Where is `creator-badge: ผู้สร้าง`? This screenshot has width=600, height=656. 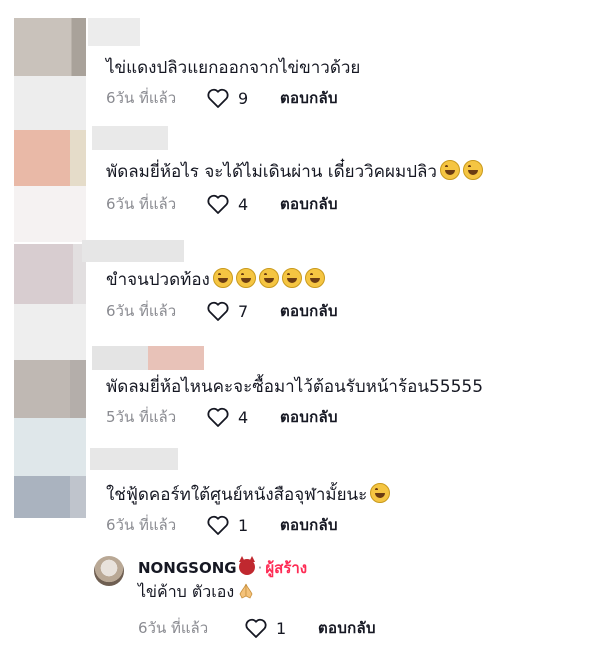 creator-badge: ผู้สร้าง is located at coordinates (286, 568).